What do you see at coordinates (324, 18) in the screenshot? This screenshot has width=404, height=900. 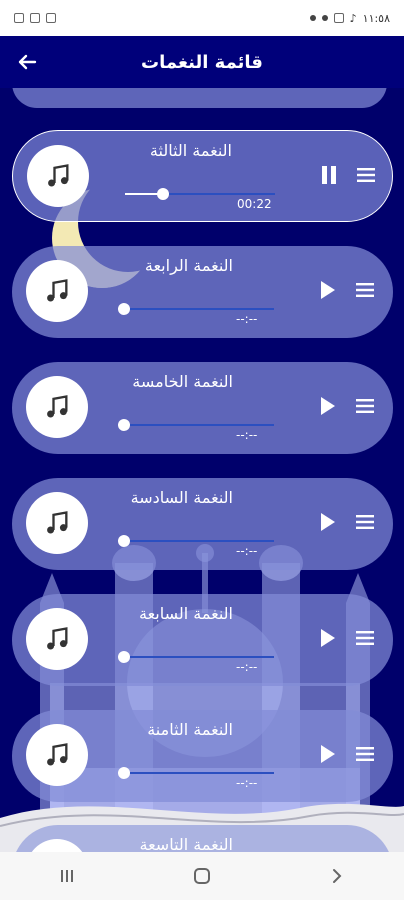 I see `record-icon` at bounding box center [324, 18].